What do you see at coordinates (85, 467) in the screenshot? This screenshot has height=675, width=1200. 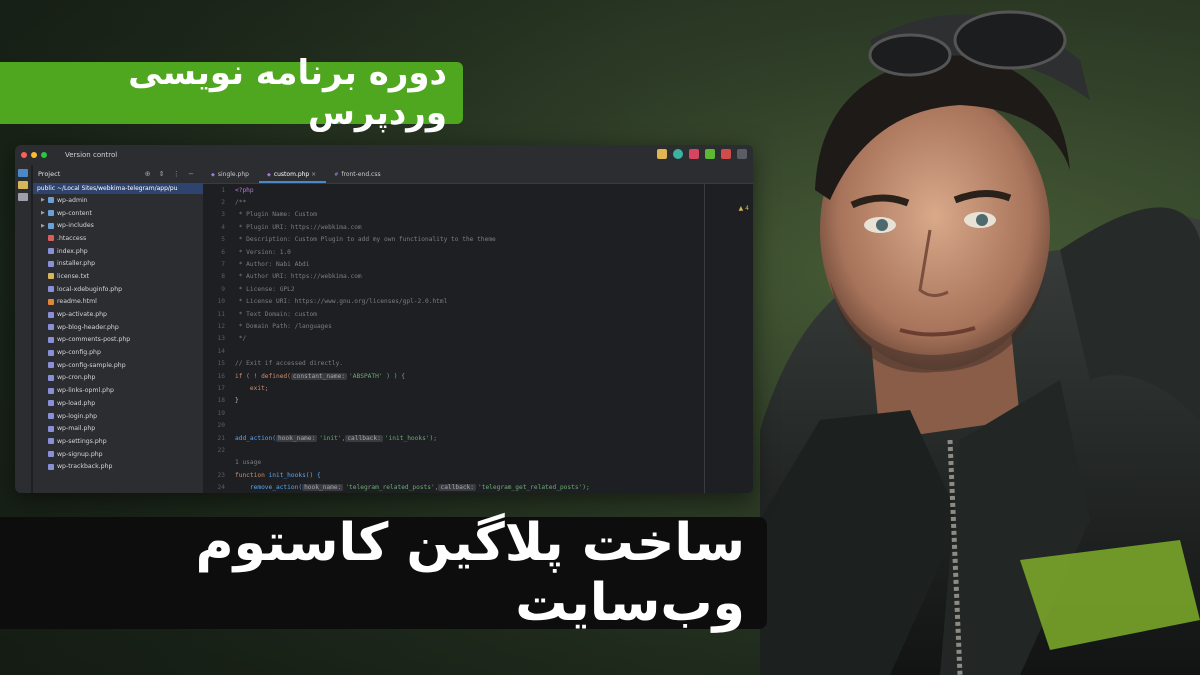 I see `tree-item-label: wp-trackback.php` at bounding box center [85, 467].